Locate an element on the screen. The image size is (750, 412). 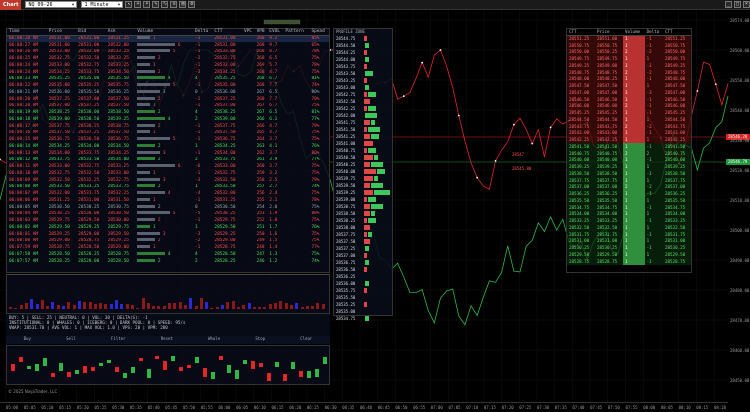
ladder-row: 28540.50 is located at coordinates (363, 157).